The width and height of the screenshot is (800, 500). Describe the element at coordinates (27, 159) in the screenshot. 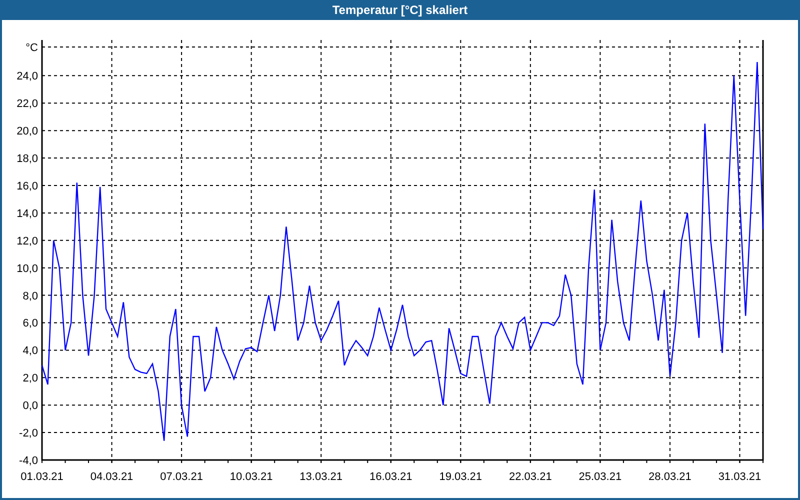

I see `y-tick-label: 18,0` at that location.